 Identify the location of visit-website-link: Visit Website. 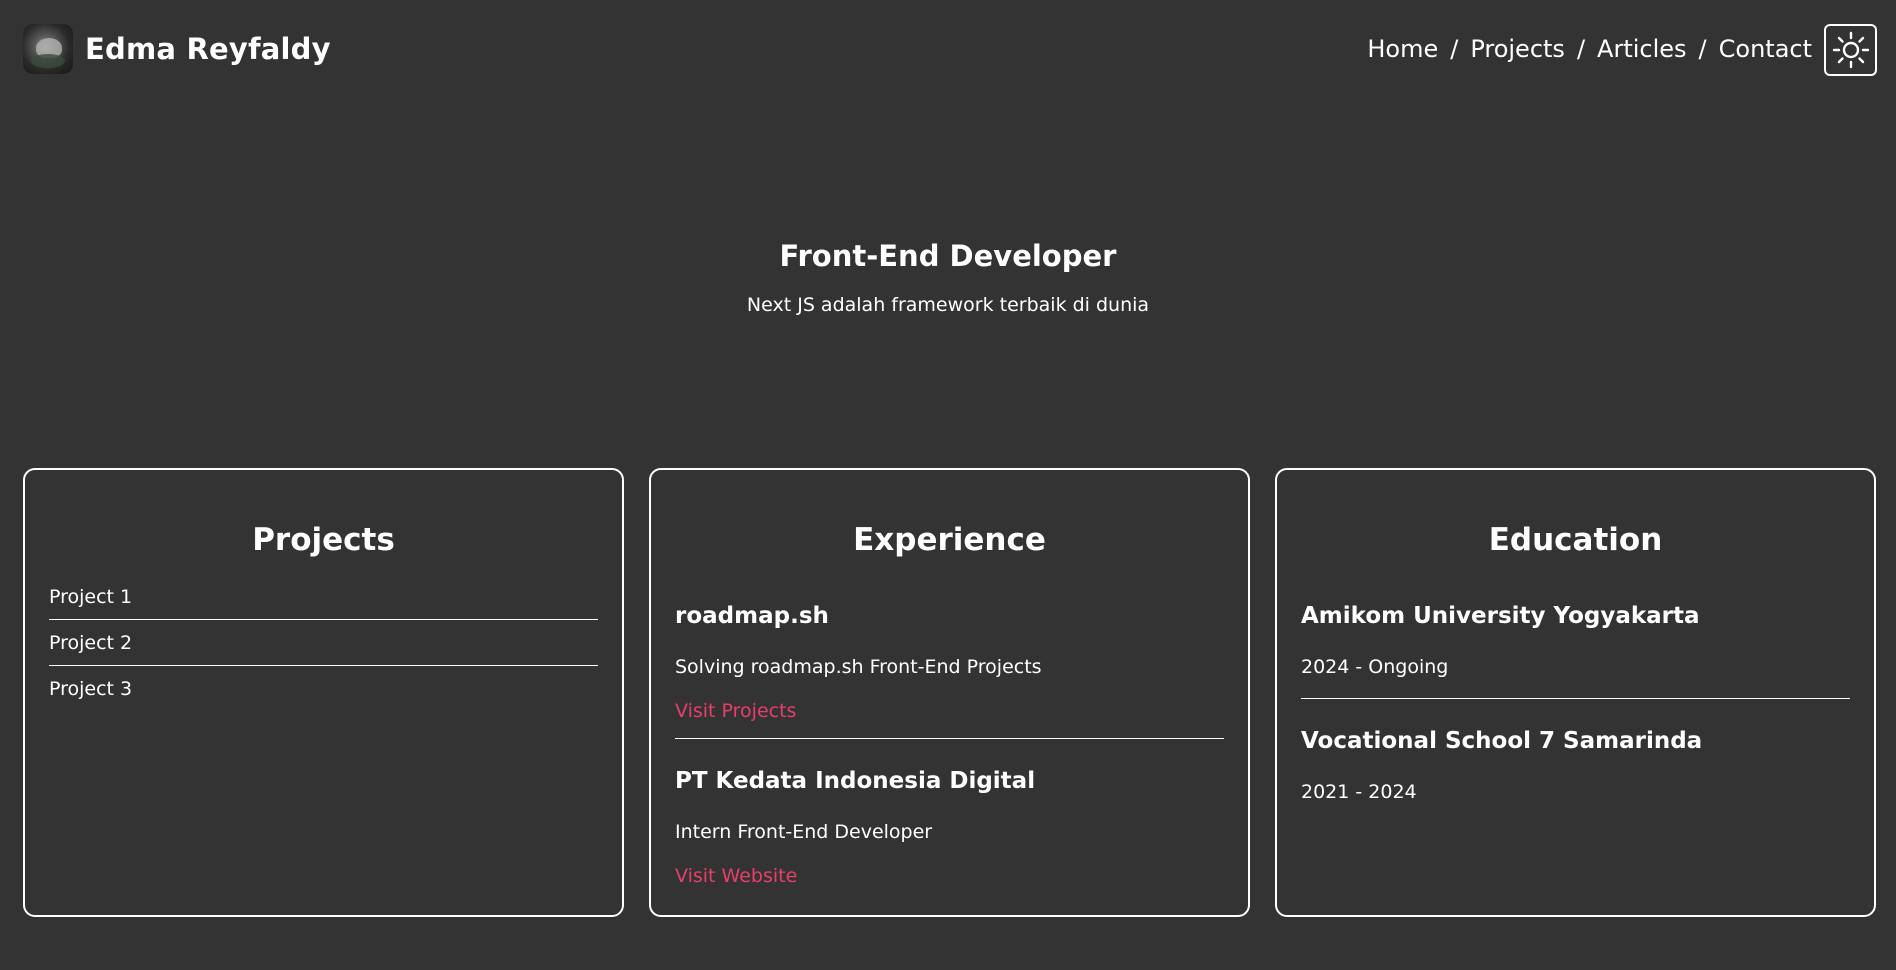
(949, 876).